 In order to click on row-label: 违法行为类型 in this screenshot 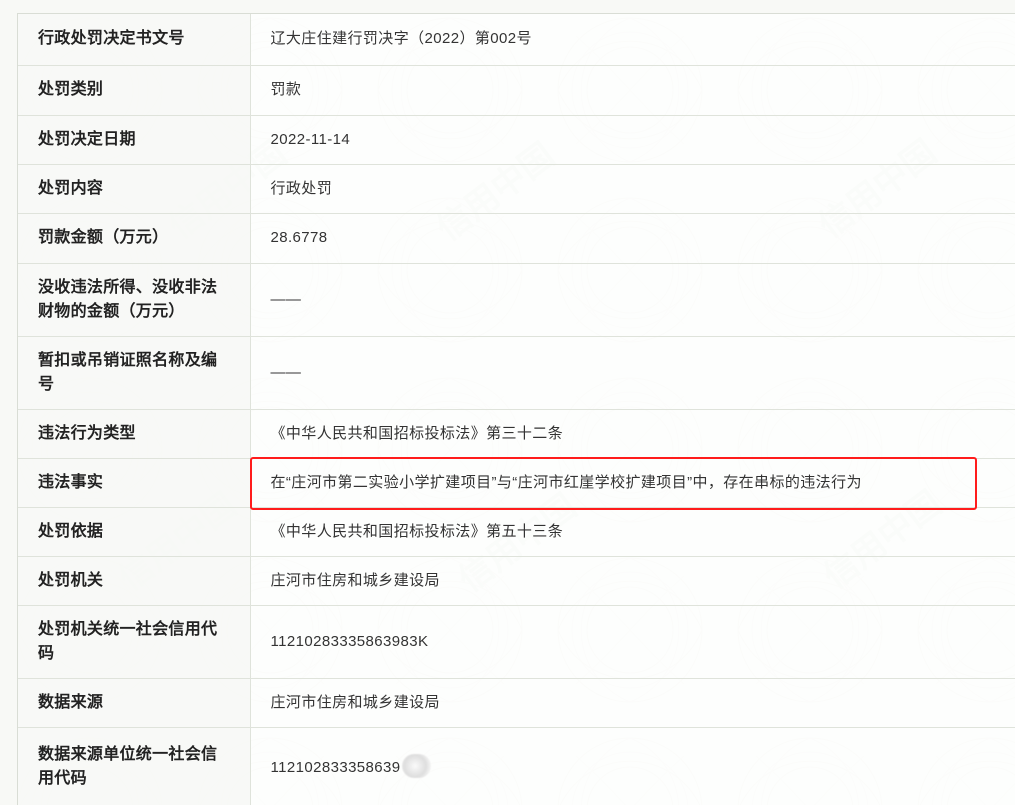, I will do `click(134, 434)`.